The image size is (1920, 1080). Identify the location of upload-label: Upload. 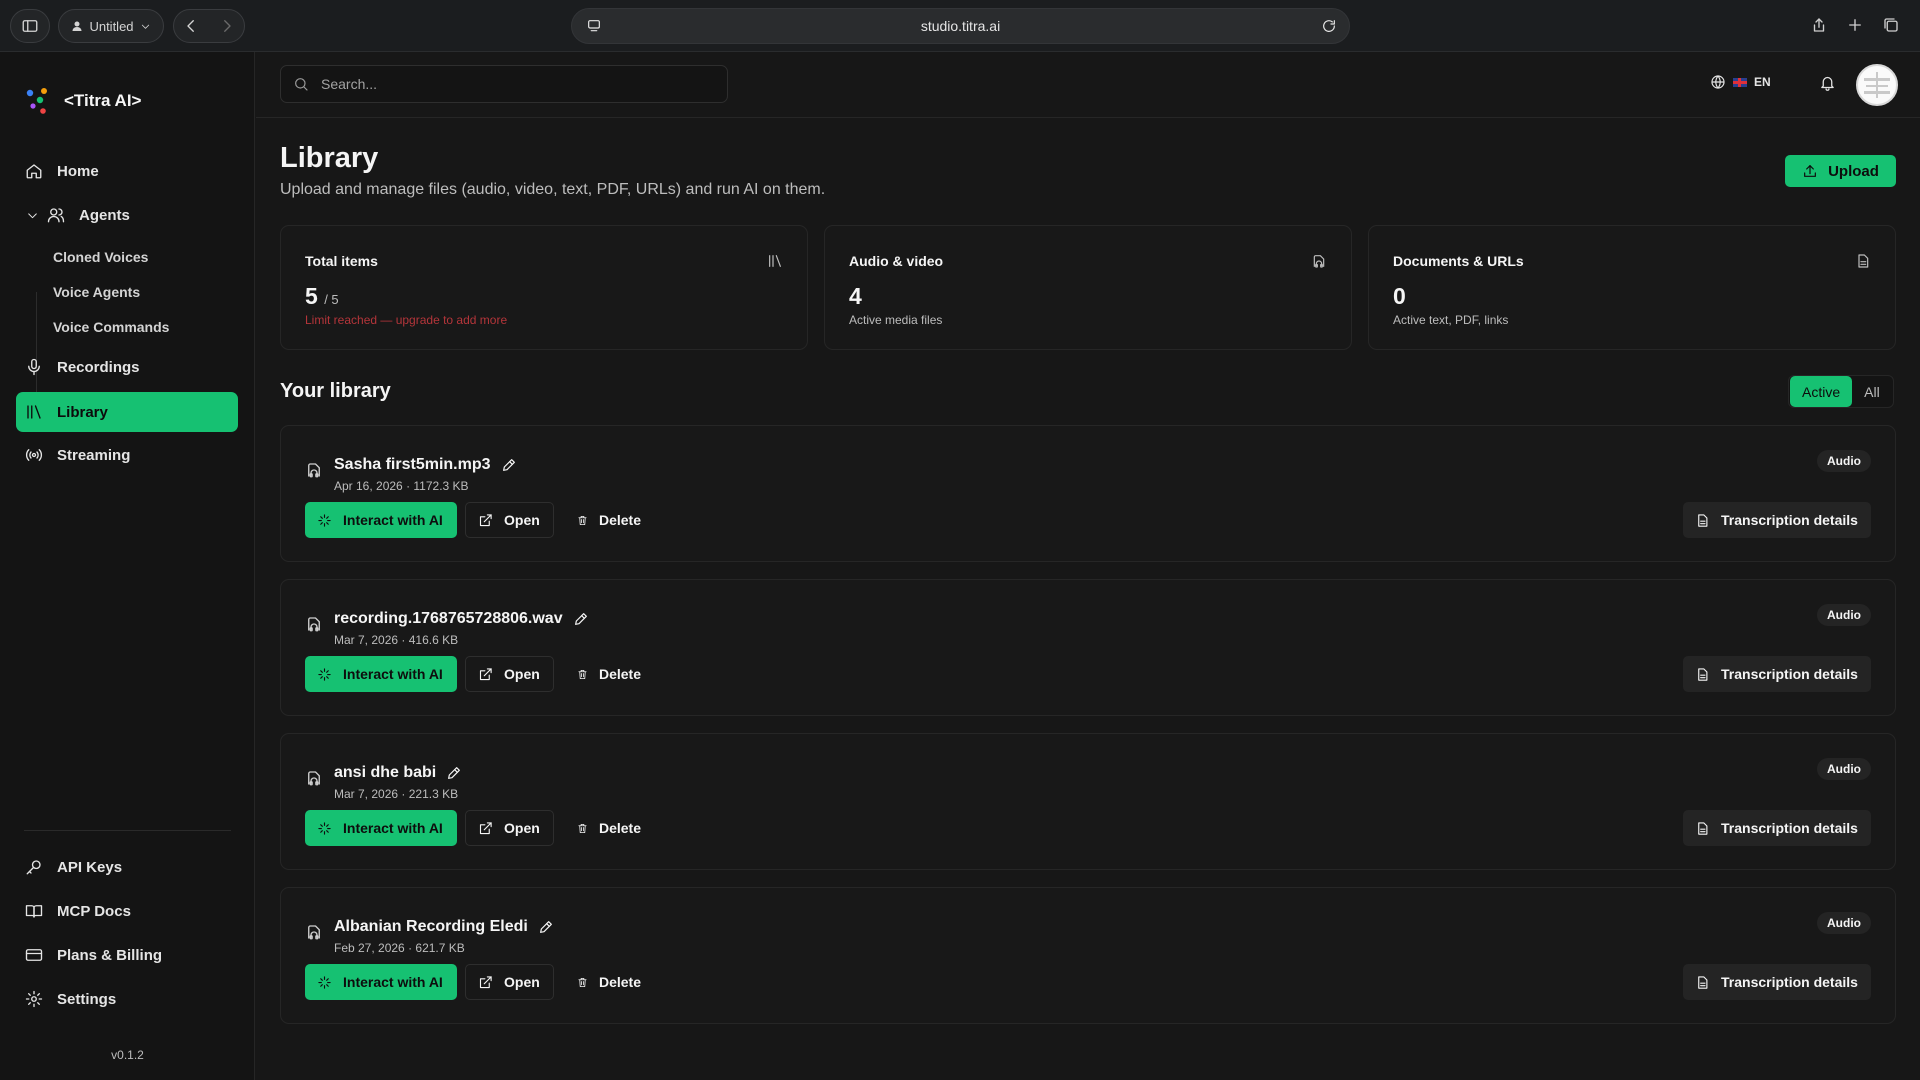
(1853, 171).